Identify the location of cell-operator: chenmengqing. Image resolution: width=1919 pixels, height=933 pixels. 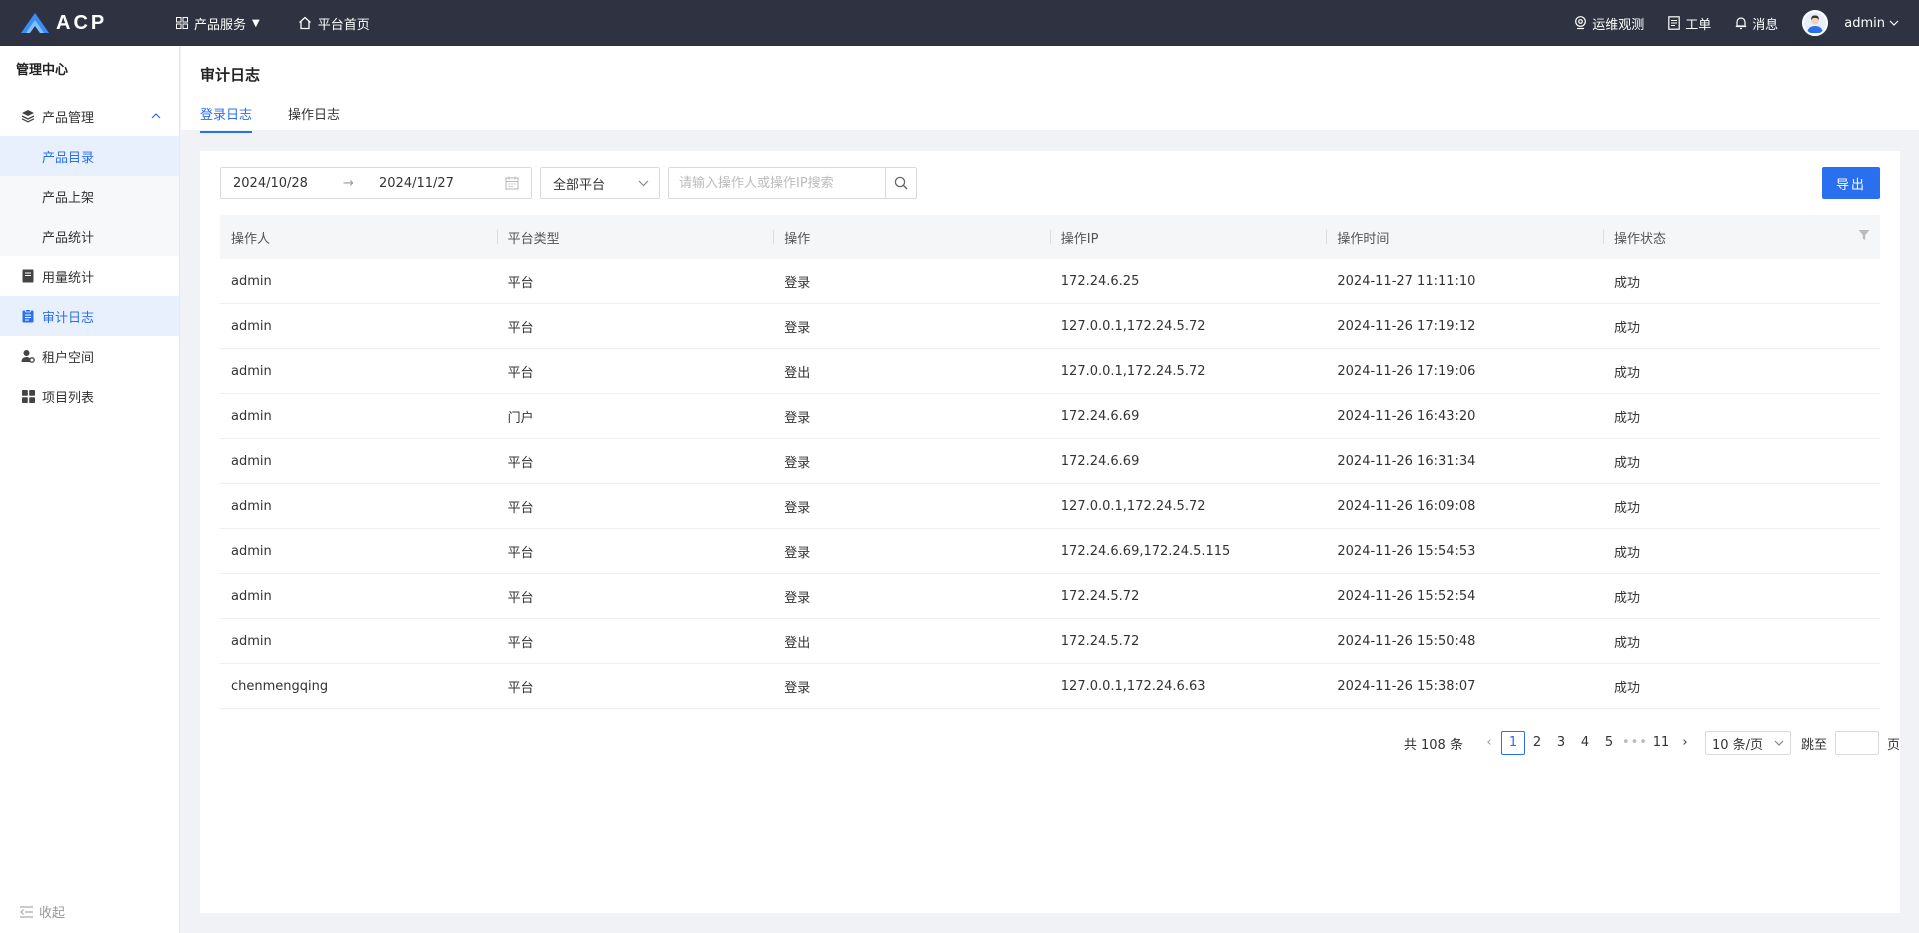
(280, 686).